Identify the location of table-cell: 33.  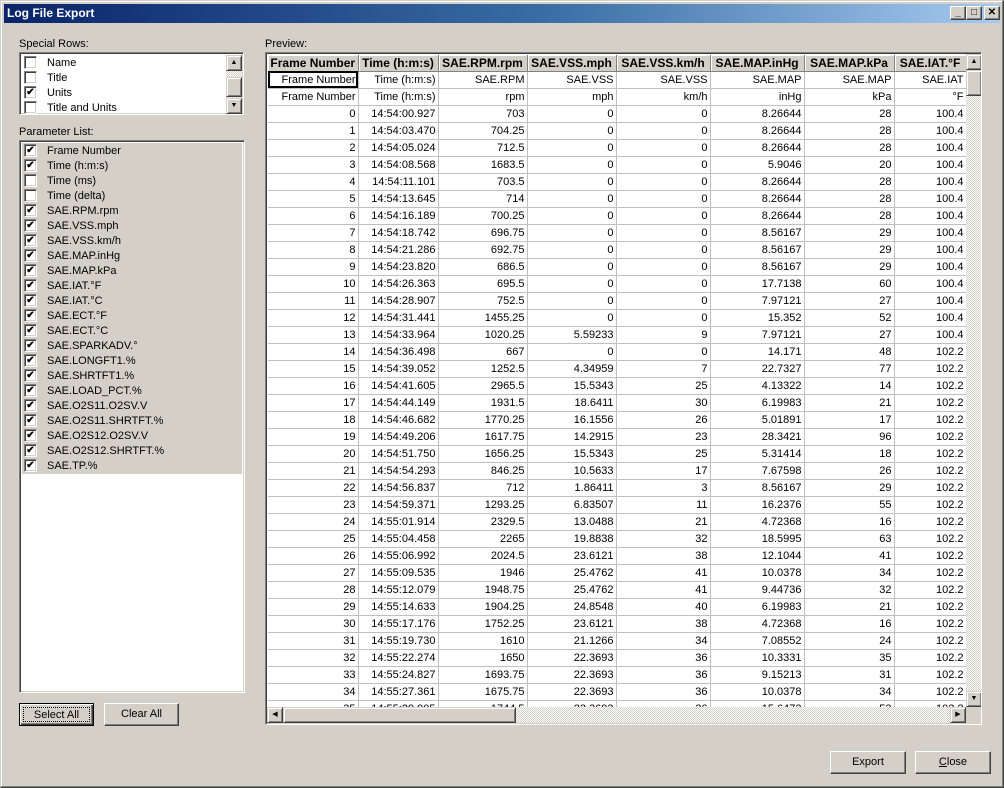
(313, 675).